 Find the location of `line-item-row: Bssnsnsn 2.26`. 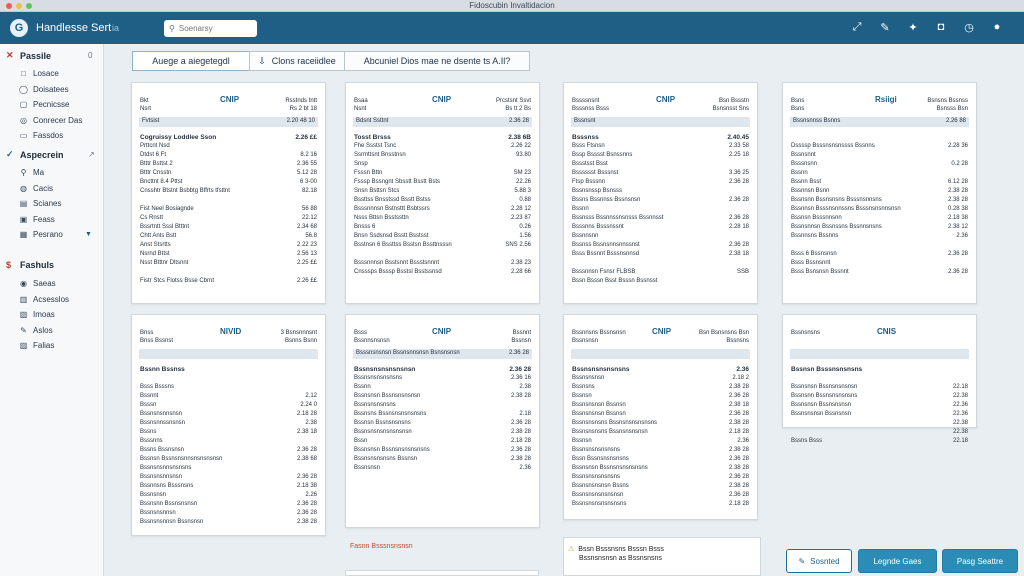

line-item-row: Bssnsnsn 2.26 is located at coordinates (228, 495).